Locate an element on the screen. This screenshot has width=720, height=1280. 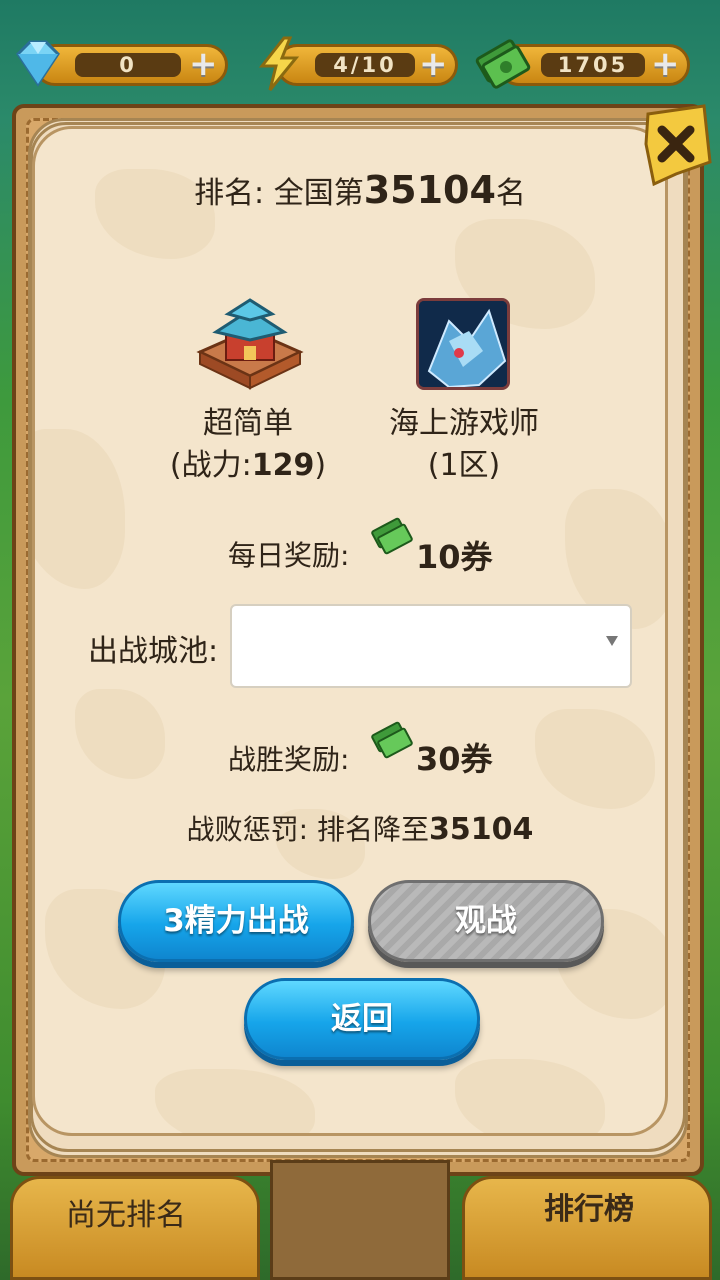
chevron-down-icon is located at coordinates (612, 641).